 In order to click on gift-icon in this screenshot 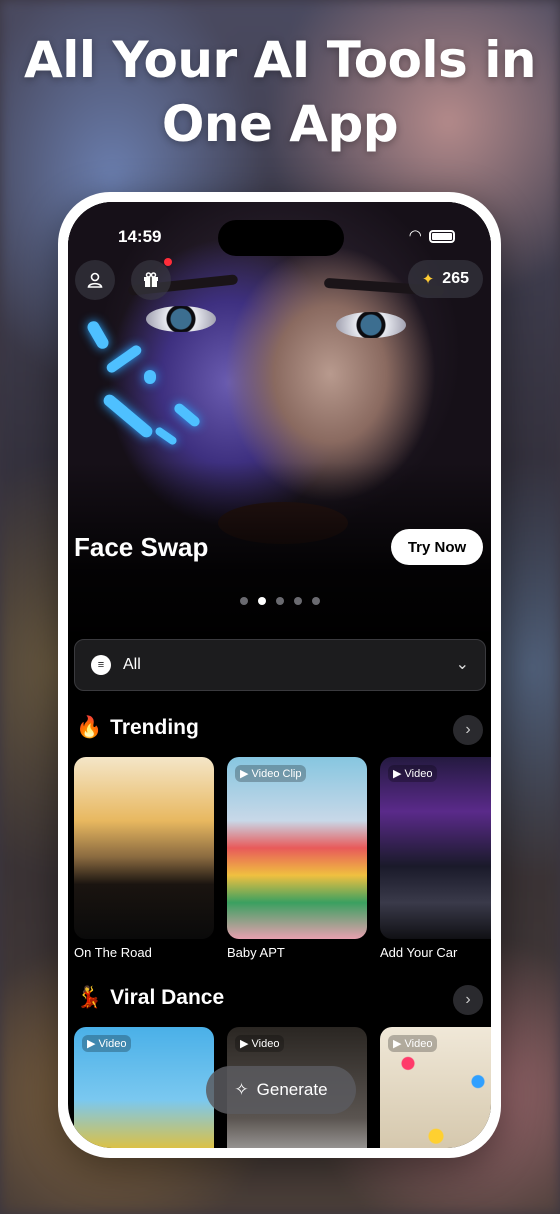, I will do `click(151, 279)`.